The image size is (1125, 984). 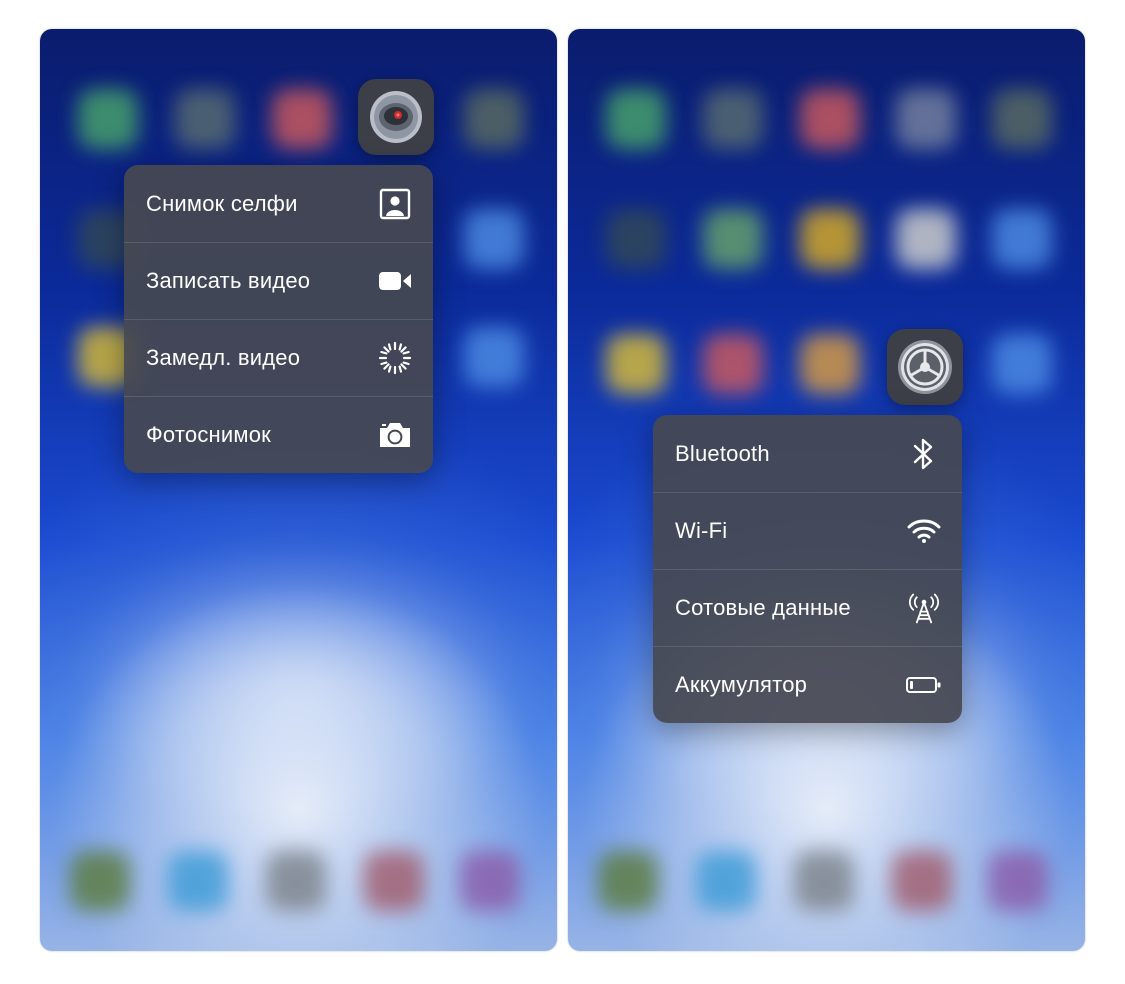 I want to click on menu-item-record-video: Записать видео, so click(x=278, y=280).